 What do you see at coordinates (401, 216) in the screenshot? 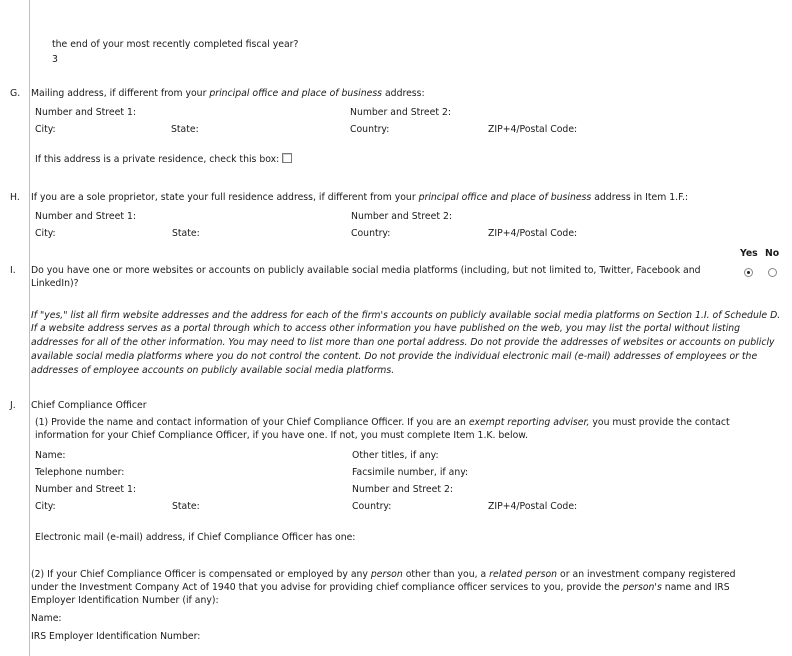
I see `h-street2-label: Number and Street 2:` at bounding box center [401, 216].